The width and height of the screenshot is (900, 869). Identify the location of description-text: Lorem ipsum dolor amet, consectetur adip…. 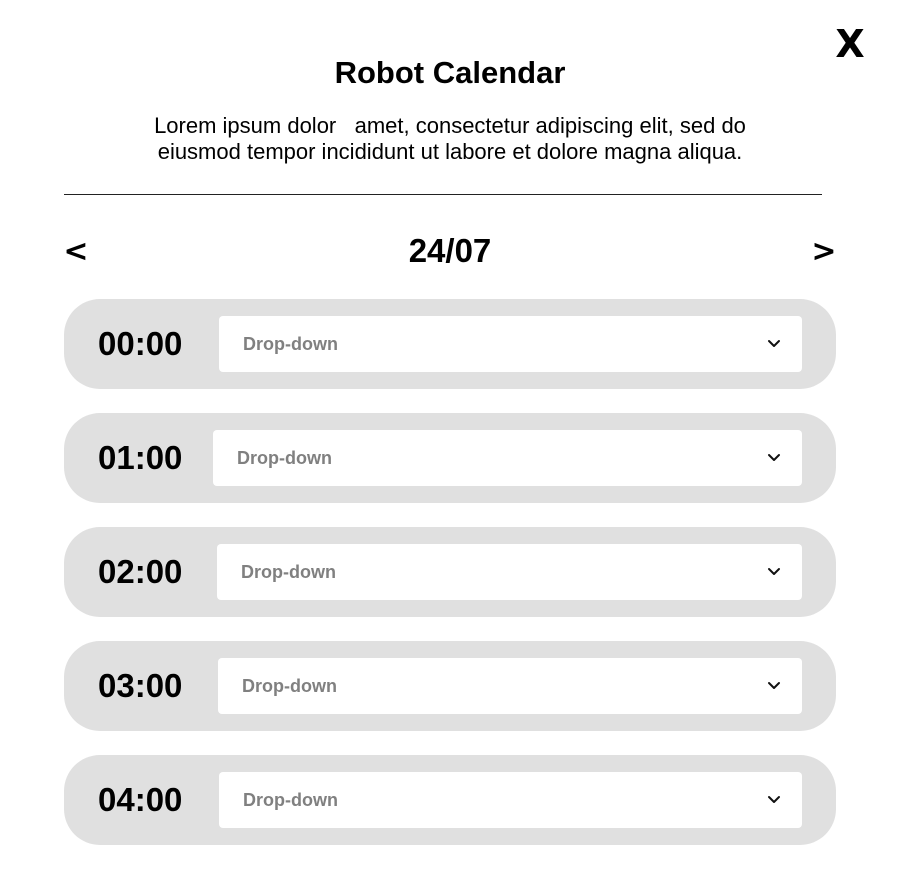
(450, 138).